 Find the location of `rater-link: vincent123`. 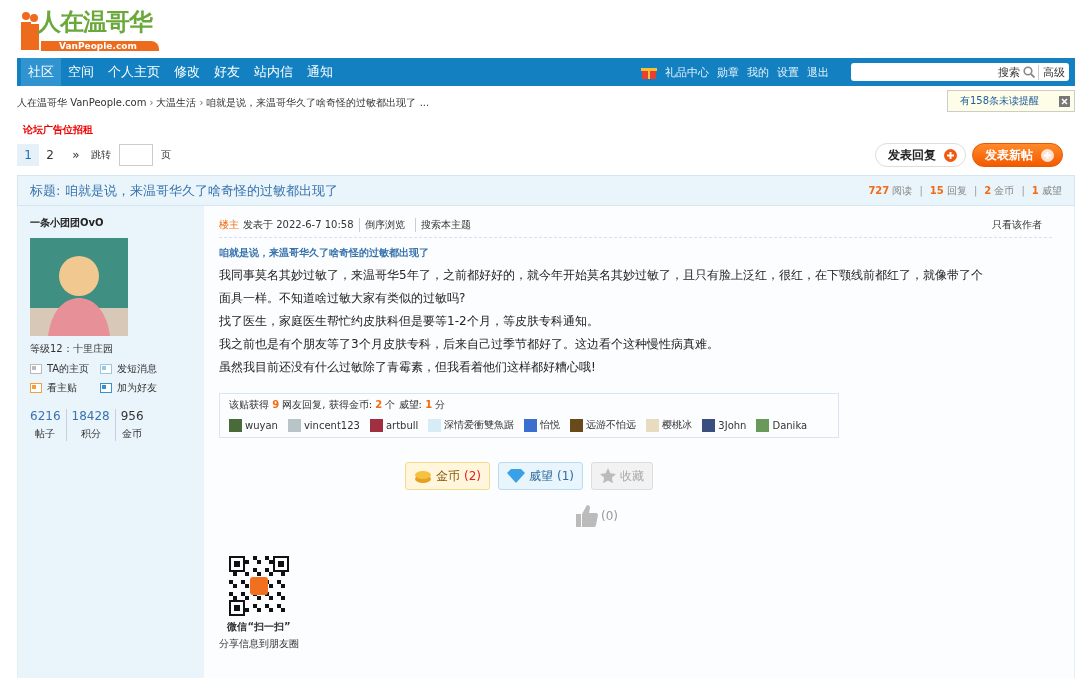

rater-link: vincent123 is located at coordinates (323, 425).